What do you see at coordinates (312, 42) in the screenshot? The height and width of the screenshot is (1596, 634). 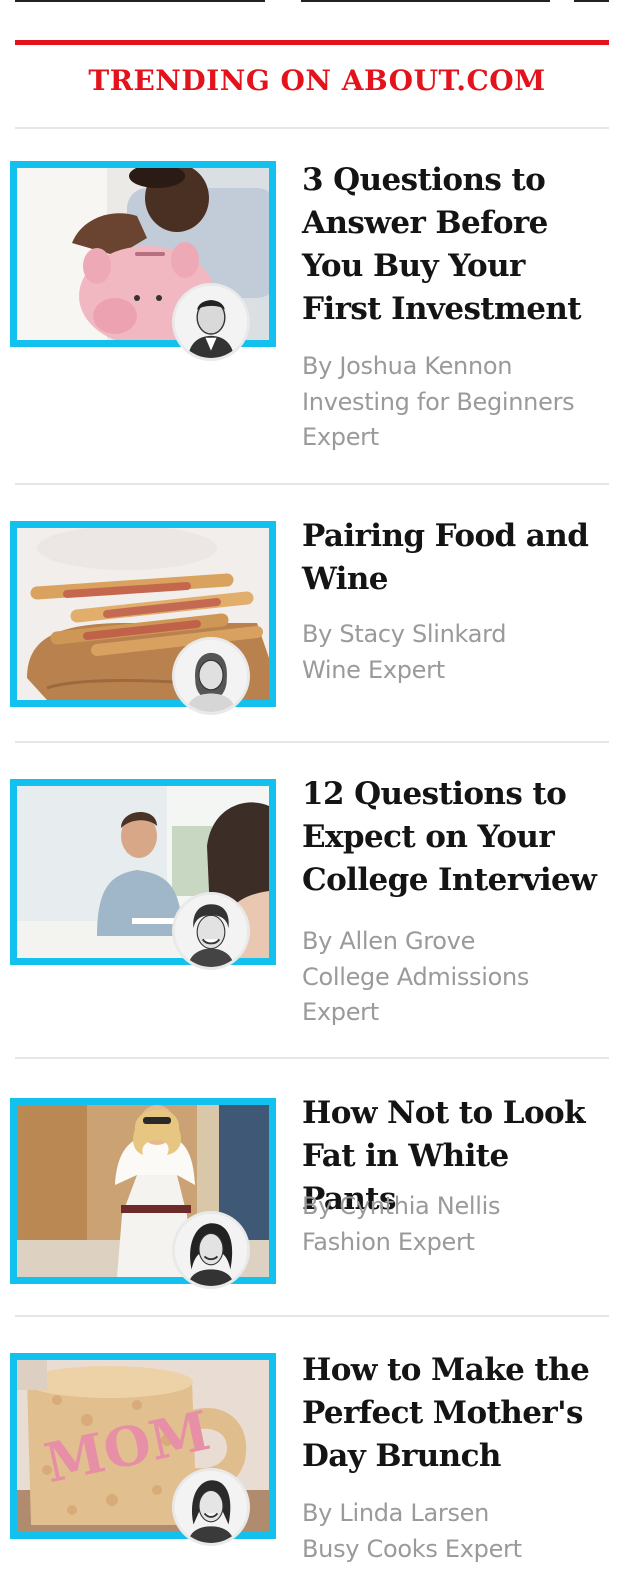 I see `section-rule` at bounding box center [312, 42].